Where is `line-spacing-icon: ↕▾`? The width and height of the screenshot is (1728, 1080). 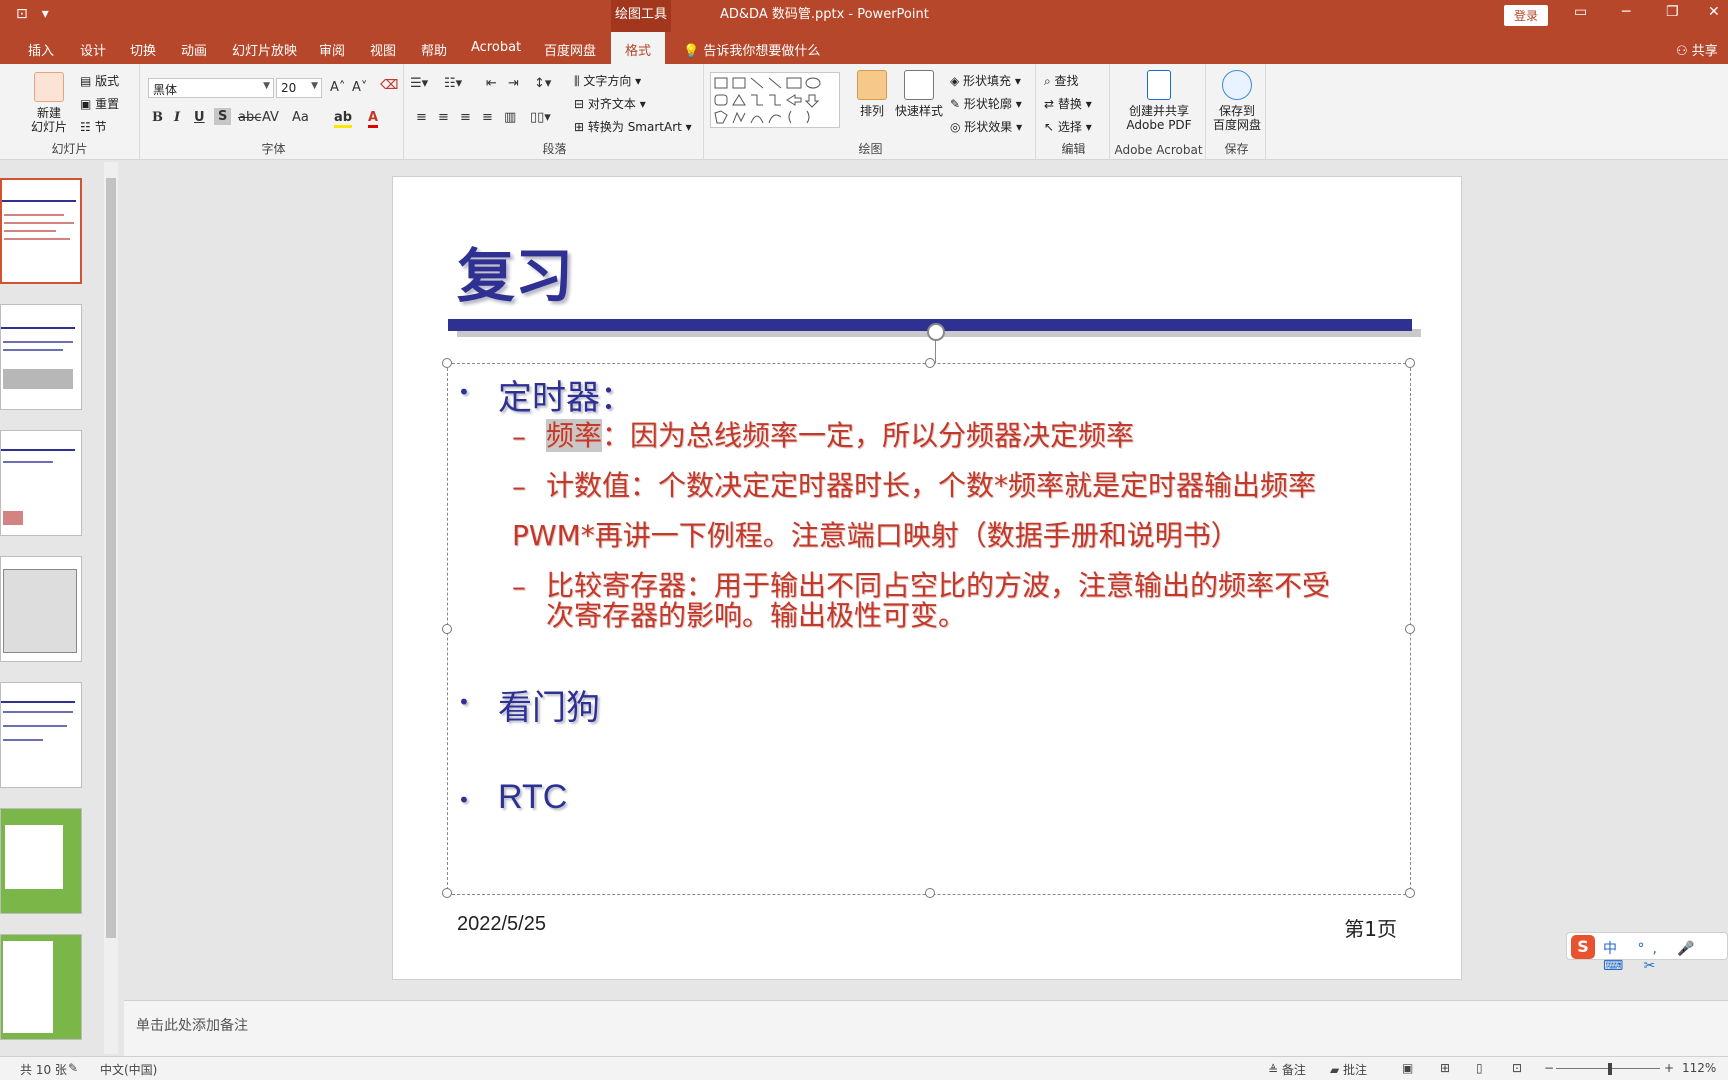
line-spacing-icon: ↕▾ is located at coordinates (542, 83).